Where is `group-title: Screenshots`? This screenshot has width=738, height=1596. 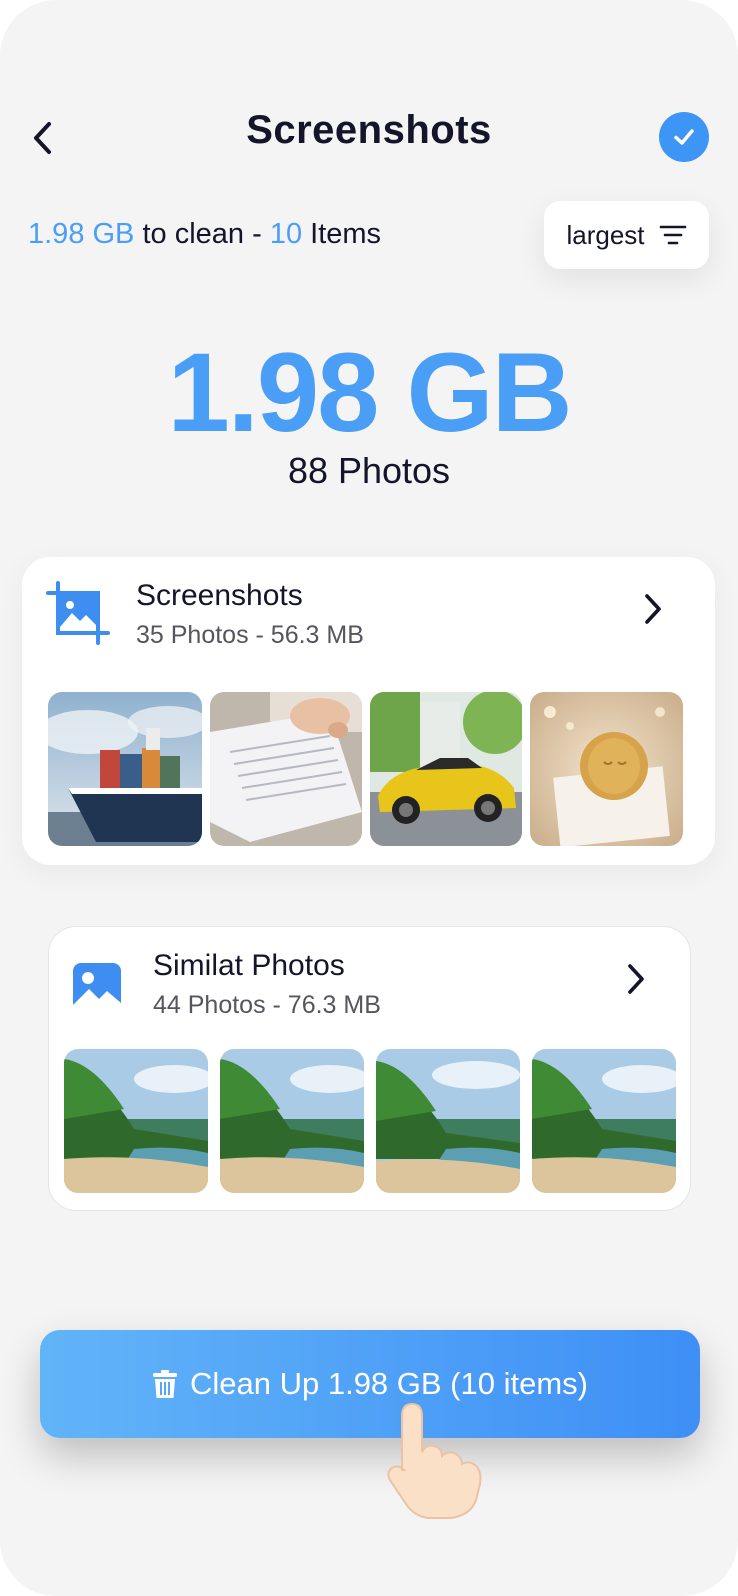 group-title: Screenshots is located at coordinates (219, 595).